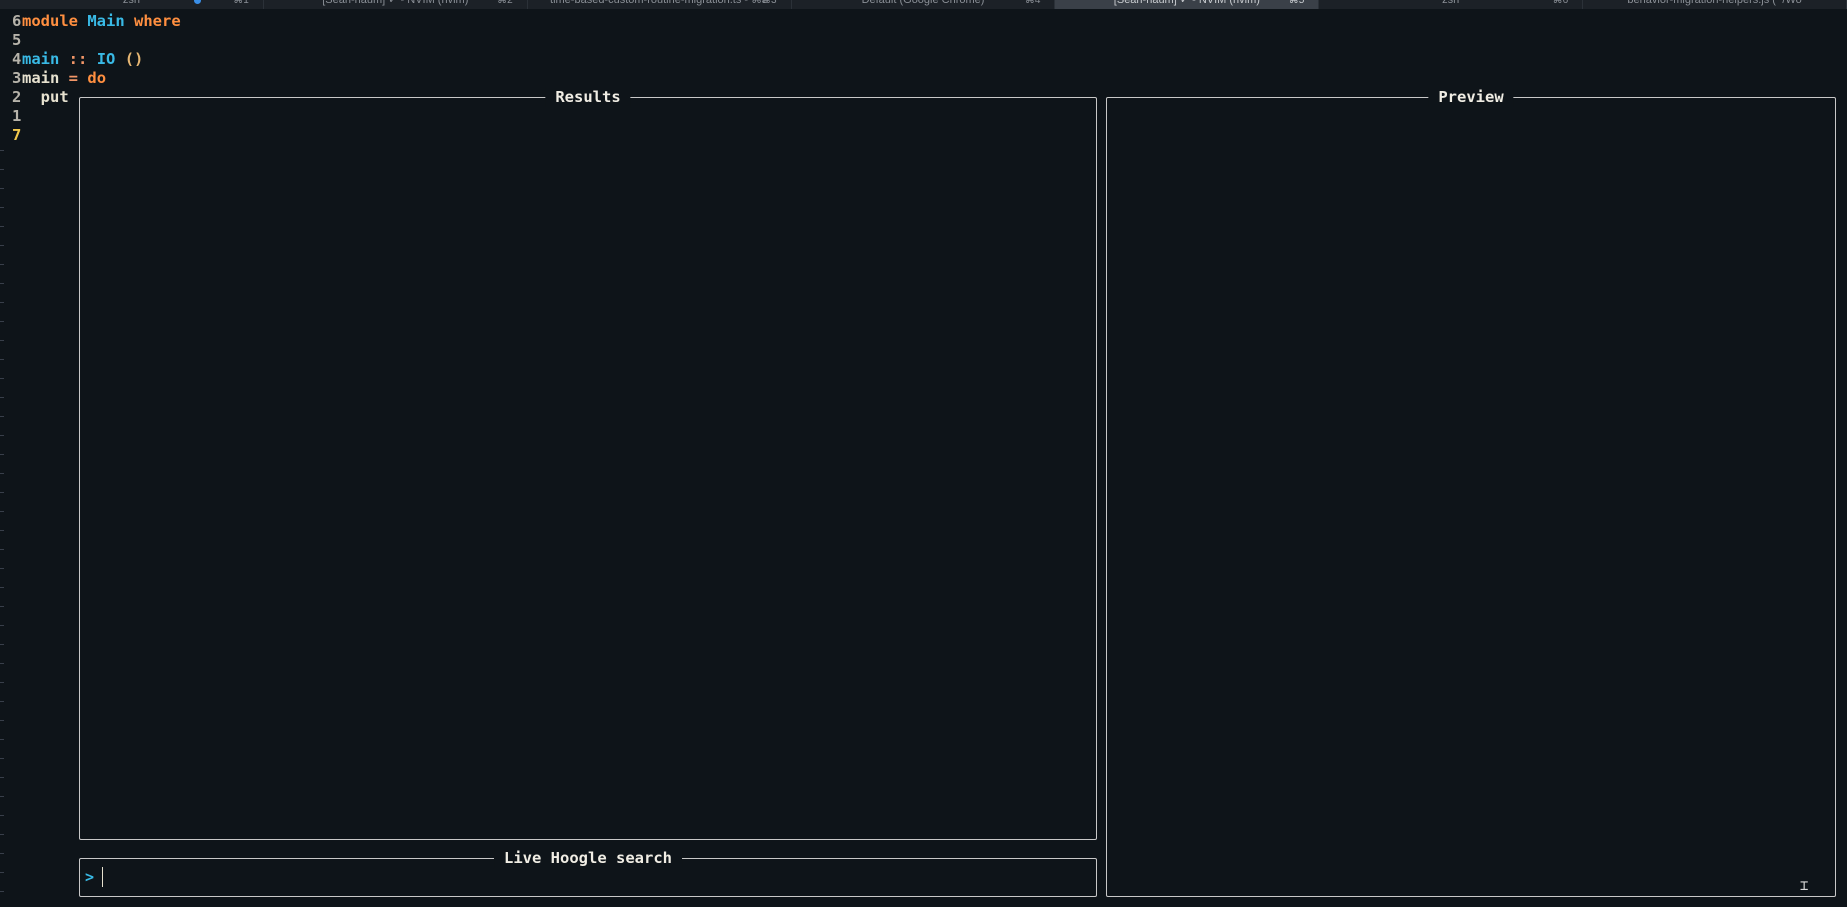  What do you see at coordinates (90, 877) in the screenshot?
I see `search-prompt-icon: >` at bounding box center [90, 877].